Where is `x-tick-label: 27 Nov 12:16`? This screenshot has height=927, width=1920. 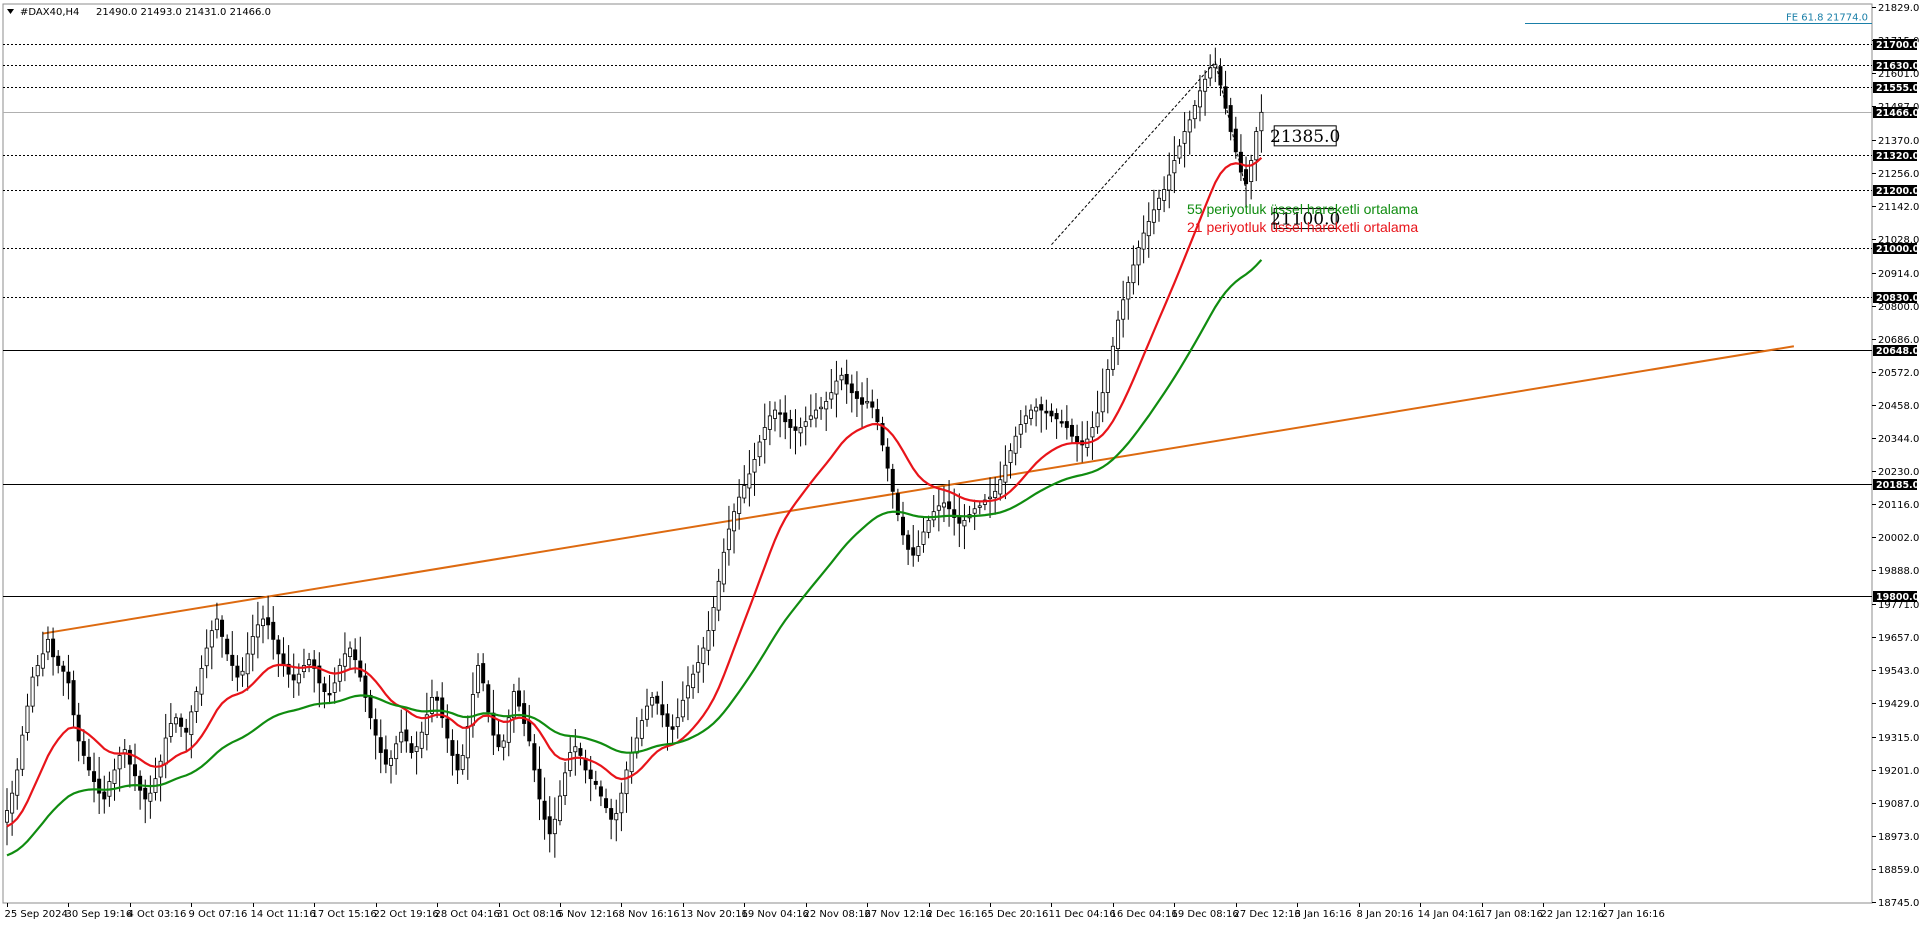 x-tick-label: 27 Nov 12:16 is located at coordinates (898, 914).